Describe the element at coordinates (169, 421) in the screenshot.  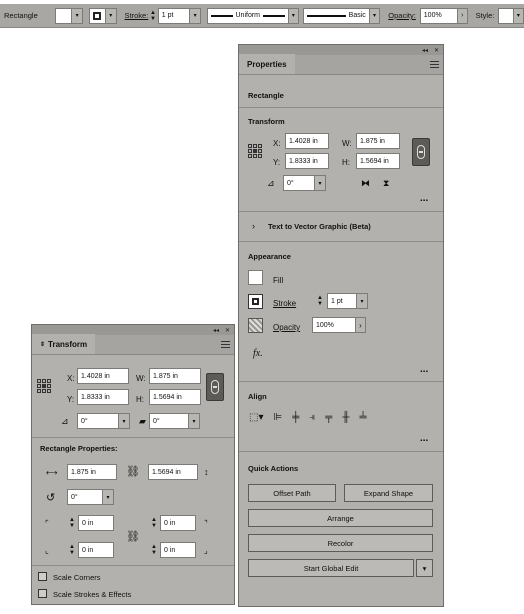
I see `shear-angle-input: 0°` at that location.